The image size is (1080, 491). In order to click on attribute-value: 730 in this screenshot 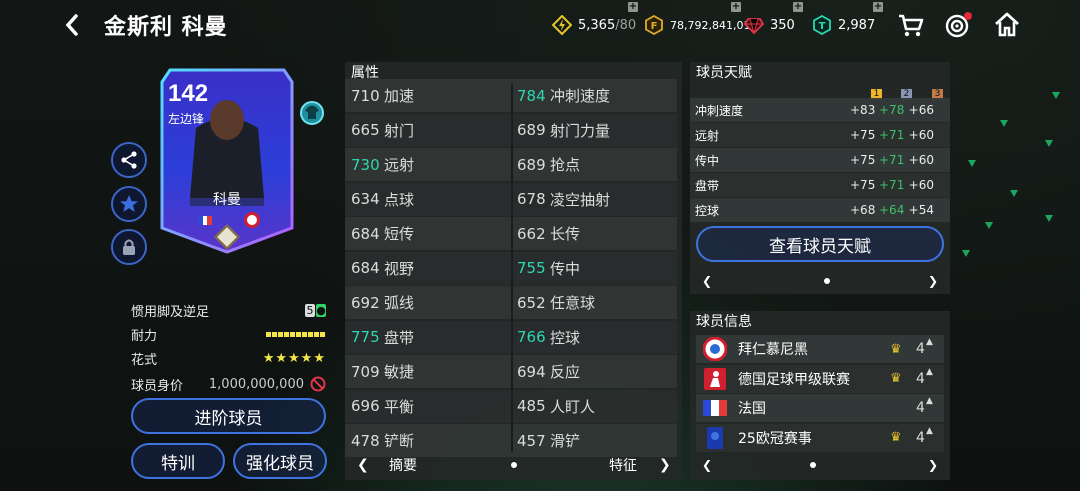, I will do `click(365, 164)`.